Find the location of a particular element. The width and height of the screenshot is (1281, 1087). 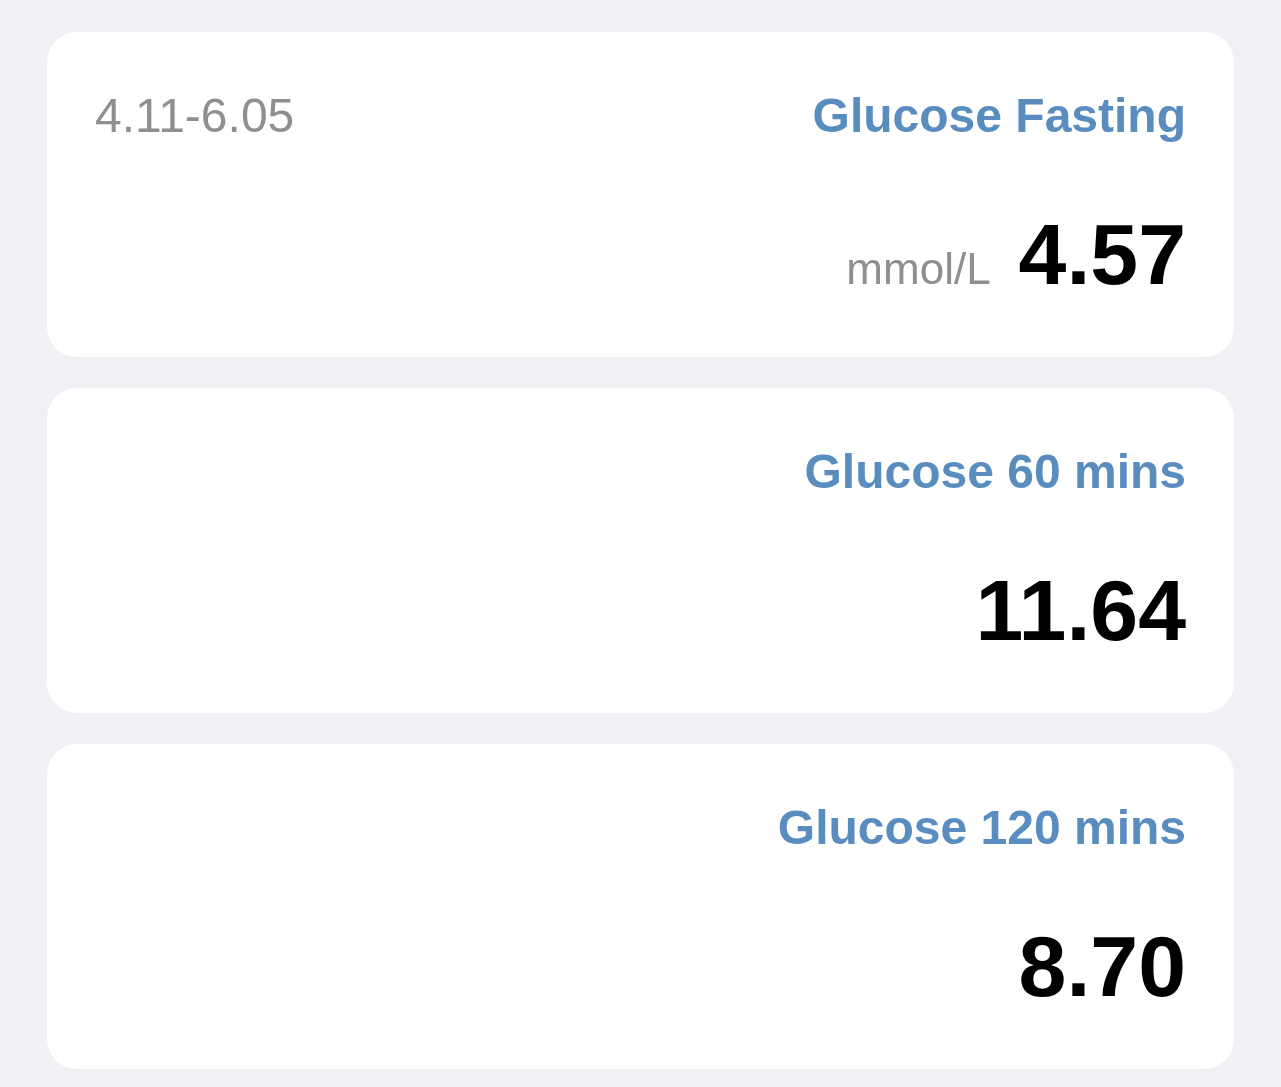

result-value: 4.57 is located at coordinates (1102, 254).